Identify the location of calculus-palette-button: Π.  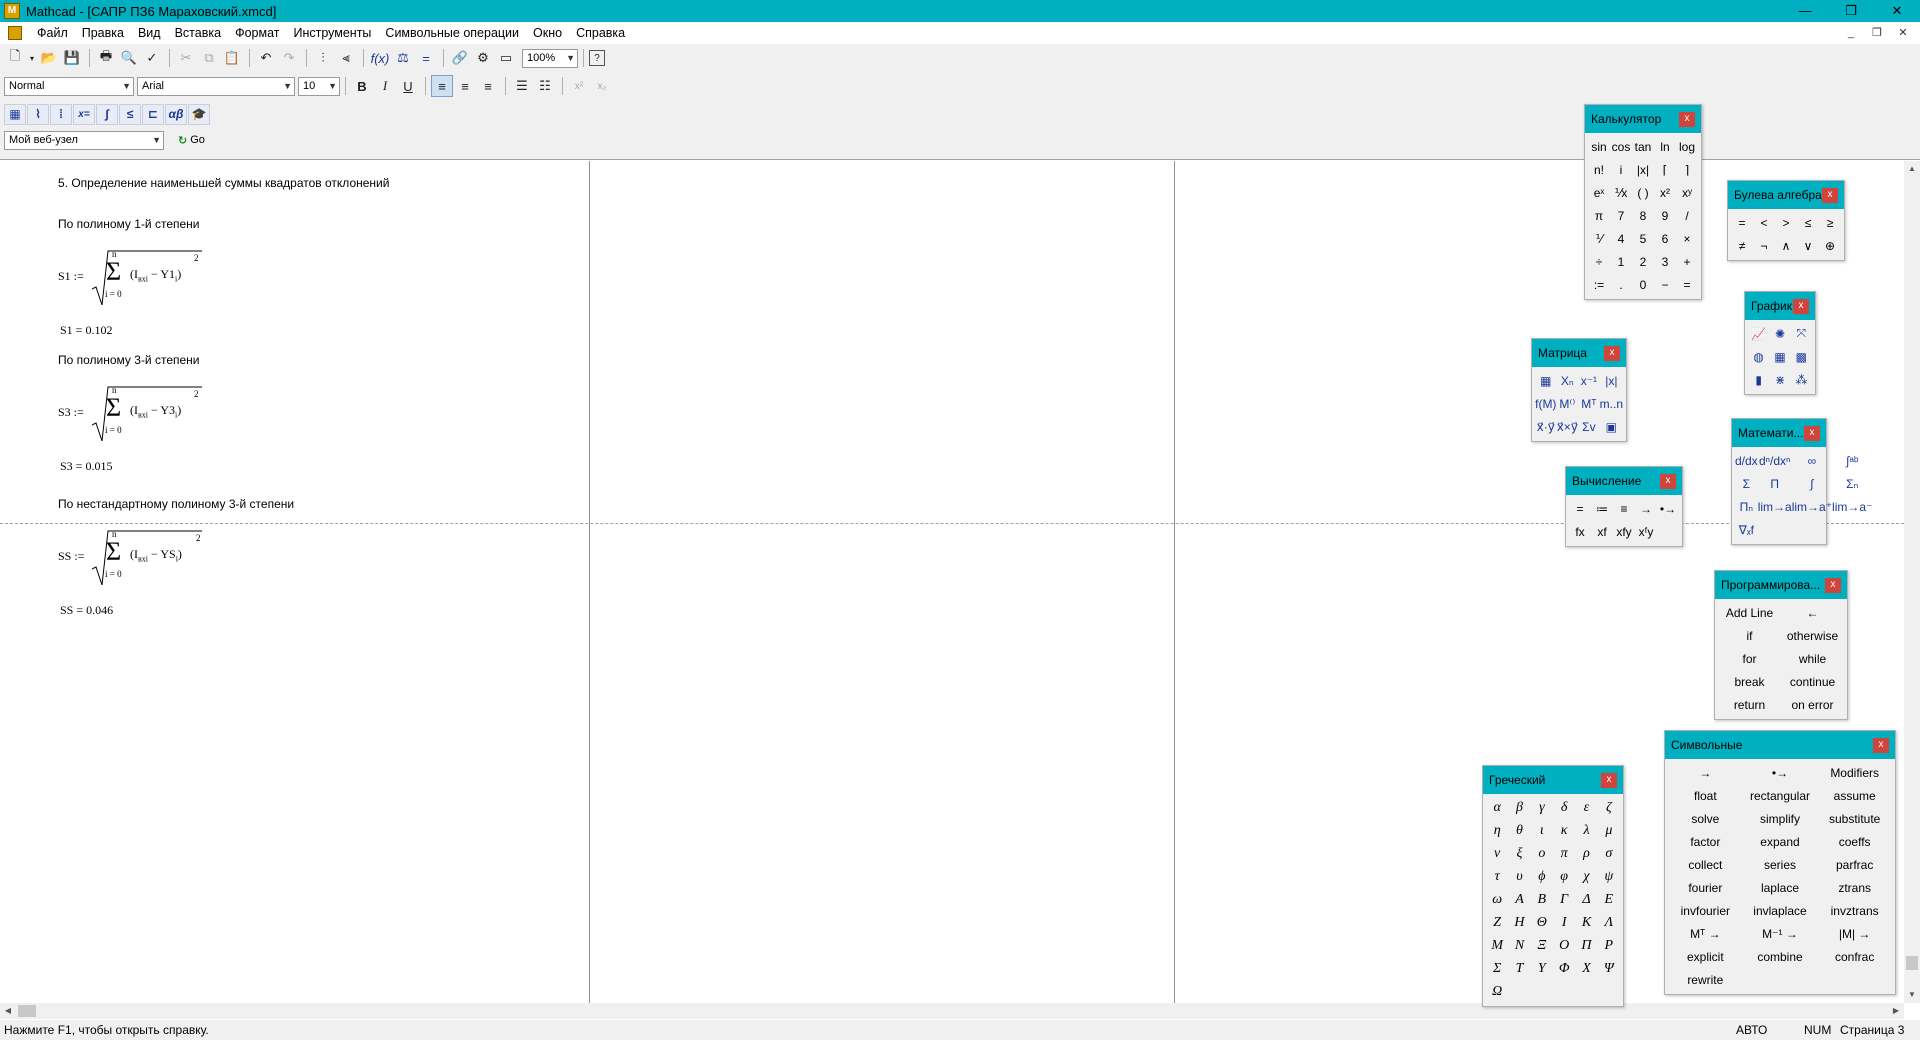
(1775, 483).